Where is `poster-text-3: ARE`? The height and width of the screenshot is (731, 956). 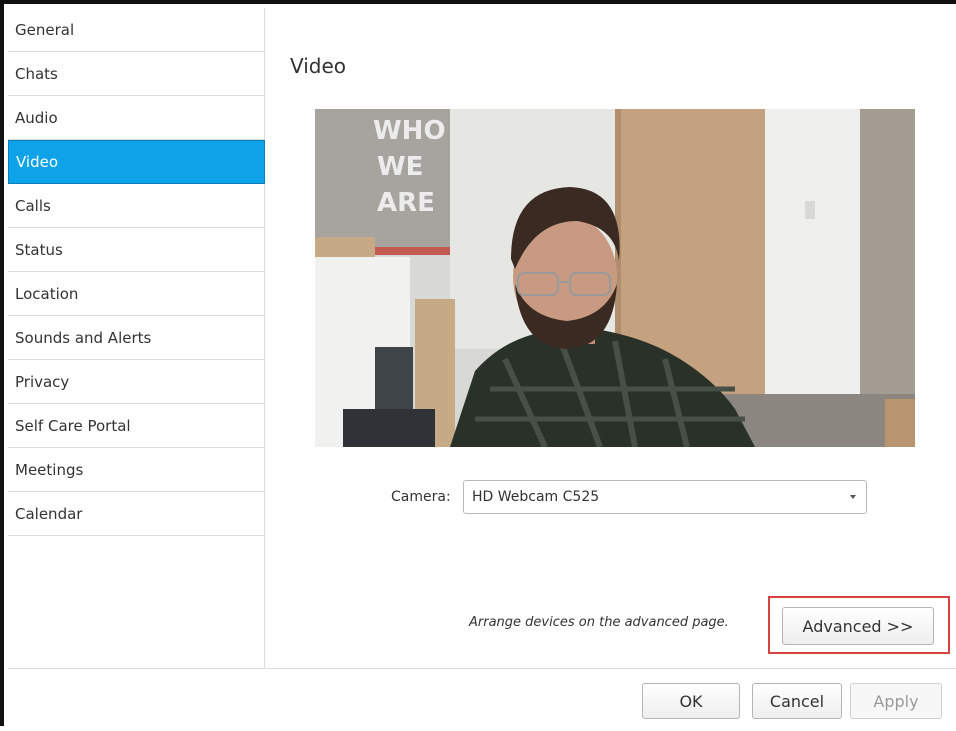 poster-text-3: ARE is located at coordinates (406, 203).